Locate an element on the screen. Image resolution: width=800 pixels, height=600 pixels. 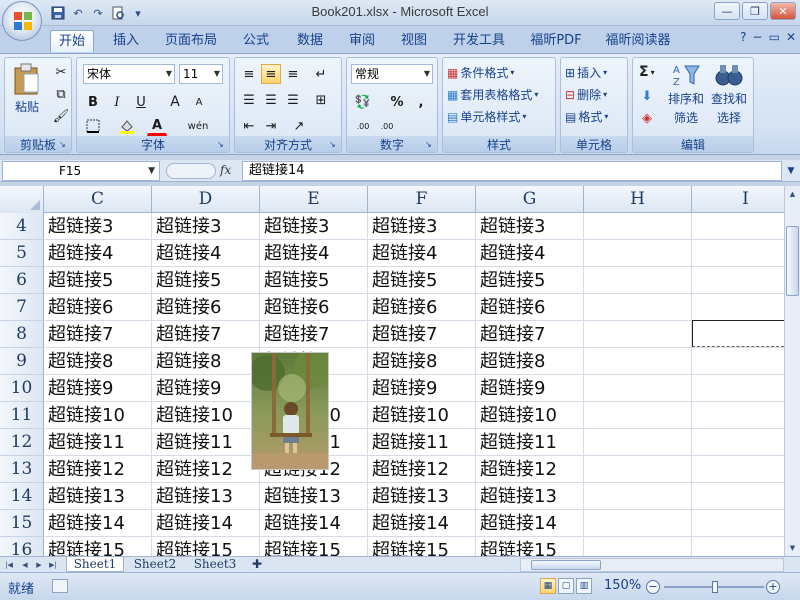
number-format-select: 常规 ▼ is located at coordinates (392, 74).